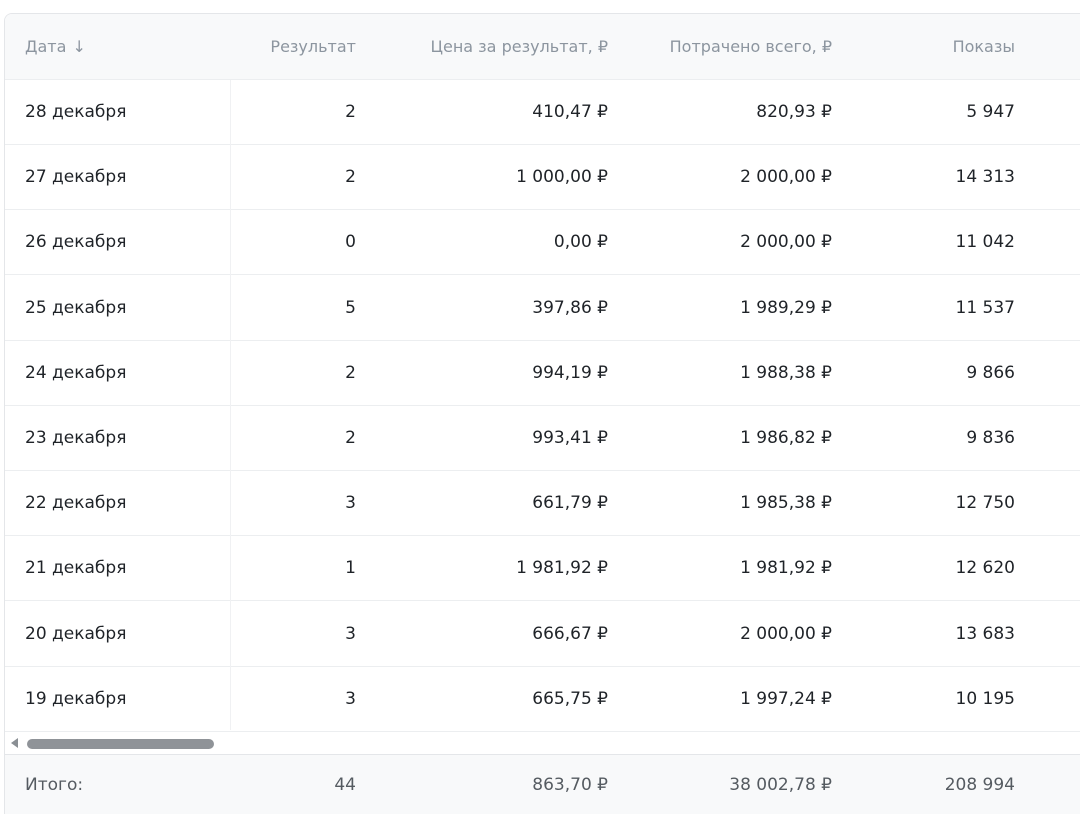 This screenshot has height=814, width=1080. What do you see at coordinates (570, 503) in the screenshot?
I see `cell-price: 661,79 ₽` at bounding box center [570, 503].